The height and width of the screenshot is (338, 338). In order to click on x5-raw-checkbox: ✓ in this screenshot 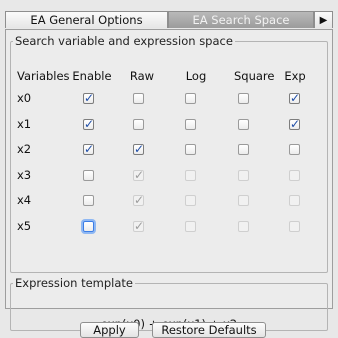, I will do `click(138, 226)`.